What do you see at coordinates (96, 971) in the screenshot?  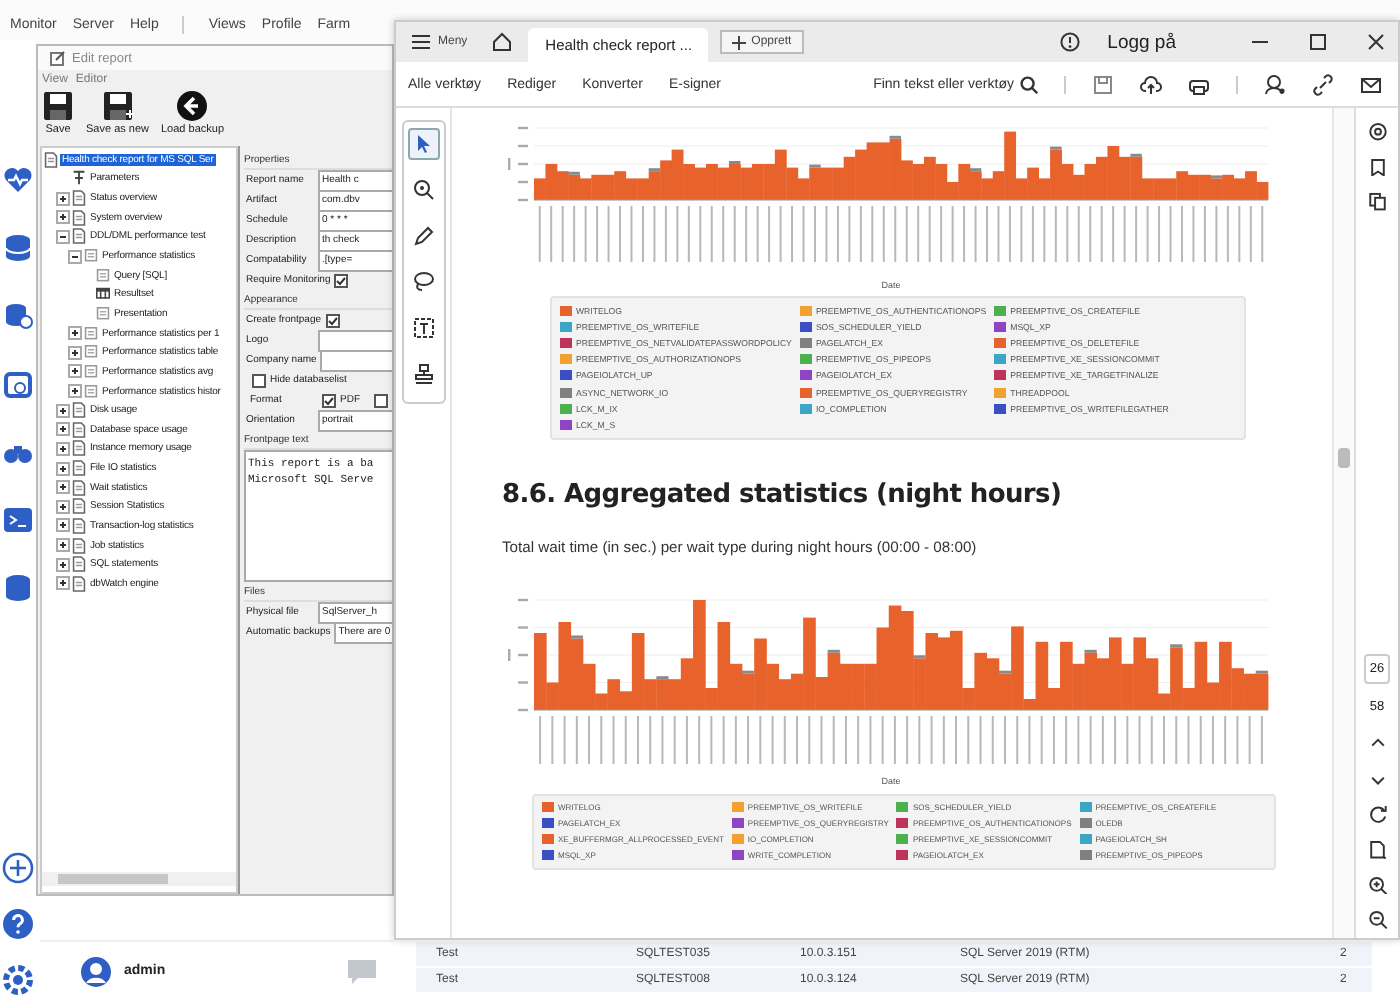 I see `user-avatar` at bounding box center [96, 971].